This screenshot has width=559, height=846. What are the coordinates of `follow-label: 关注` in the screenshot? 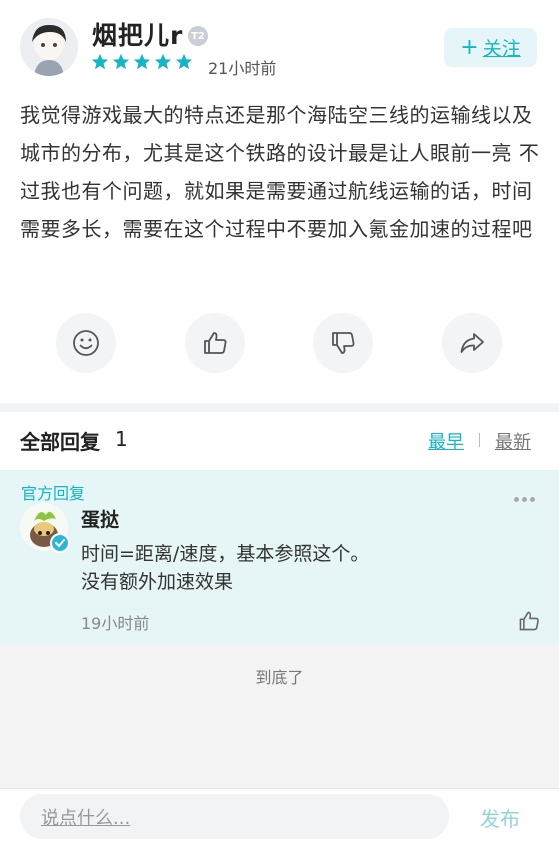 It's located at (501, 49).